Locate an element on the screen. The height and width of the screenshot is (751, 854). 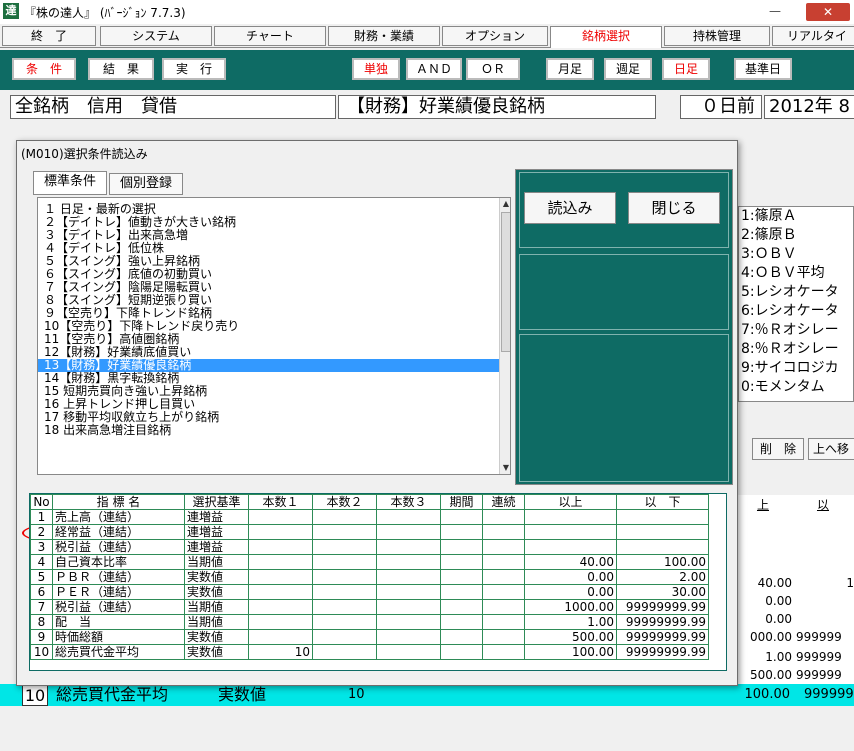
tab-realtime: リアルタイ is located at coordinates (813, 36).